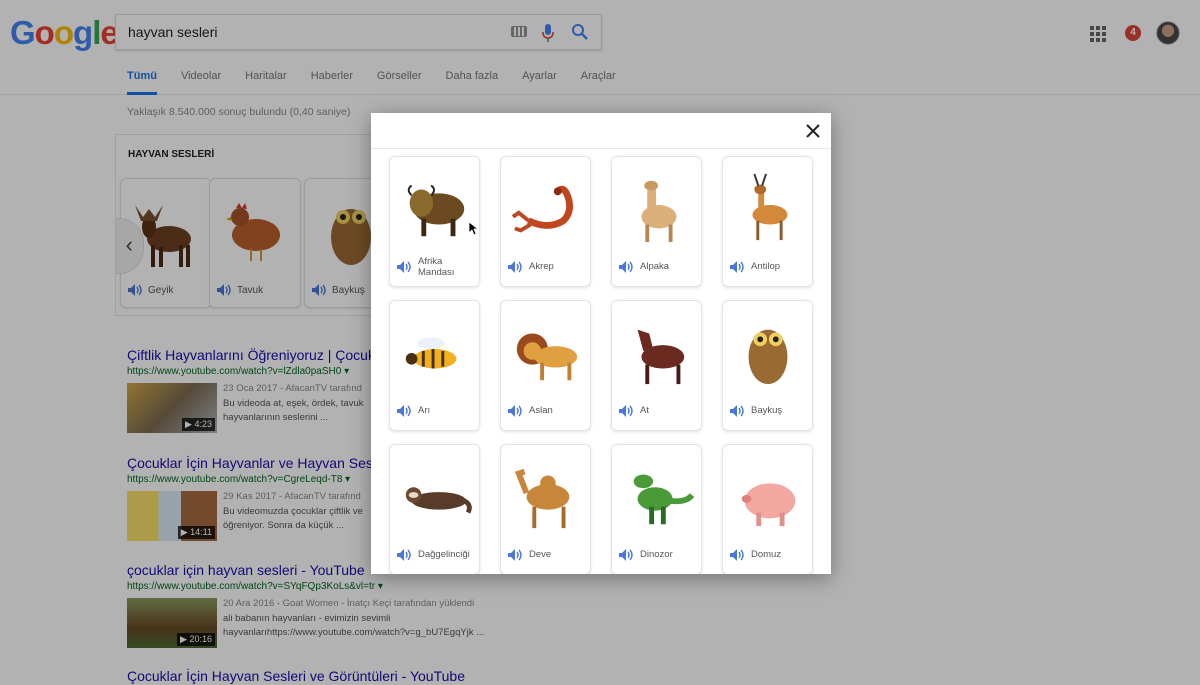  I want to click on camel-icon, so click(542, 498).